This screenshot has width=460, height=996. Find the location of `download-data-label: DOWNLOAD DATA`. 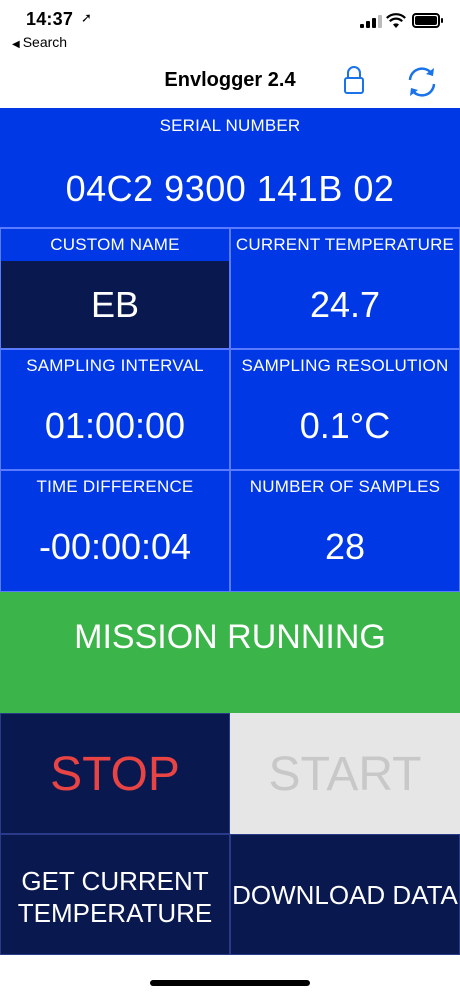

download-data-label: DOWNLOAD DATA is located at coordinates (345, 895).